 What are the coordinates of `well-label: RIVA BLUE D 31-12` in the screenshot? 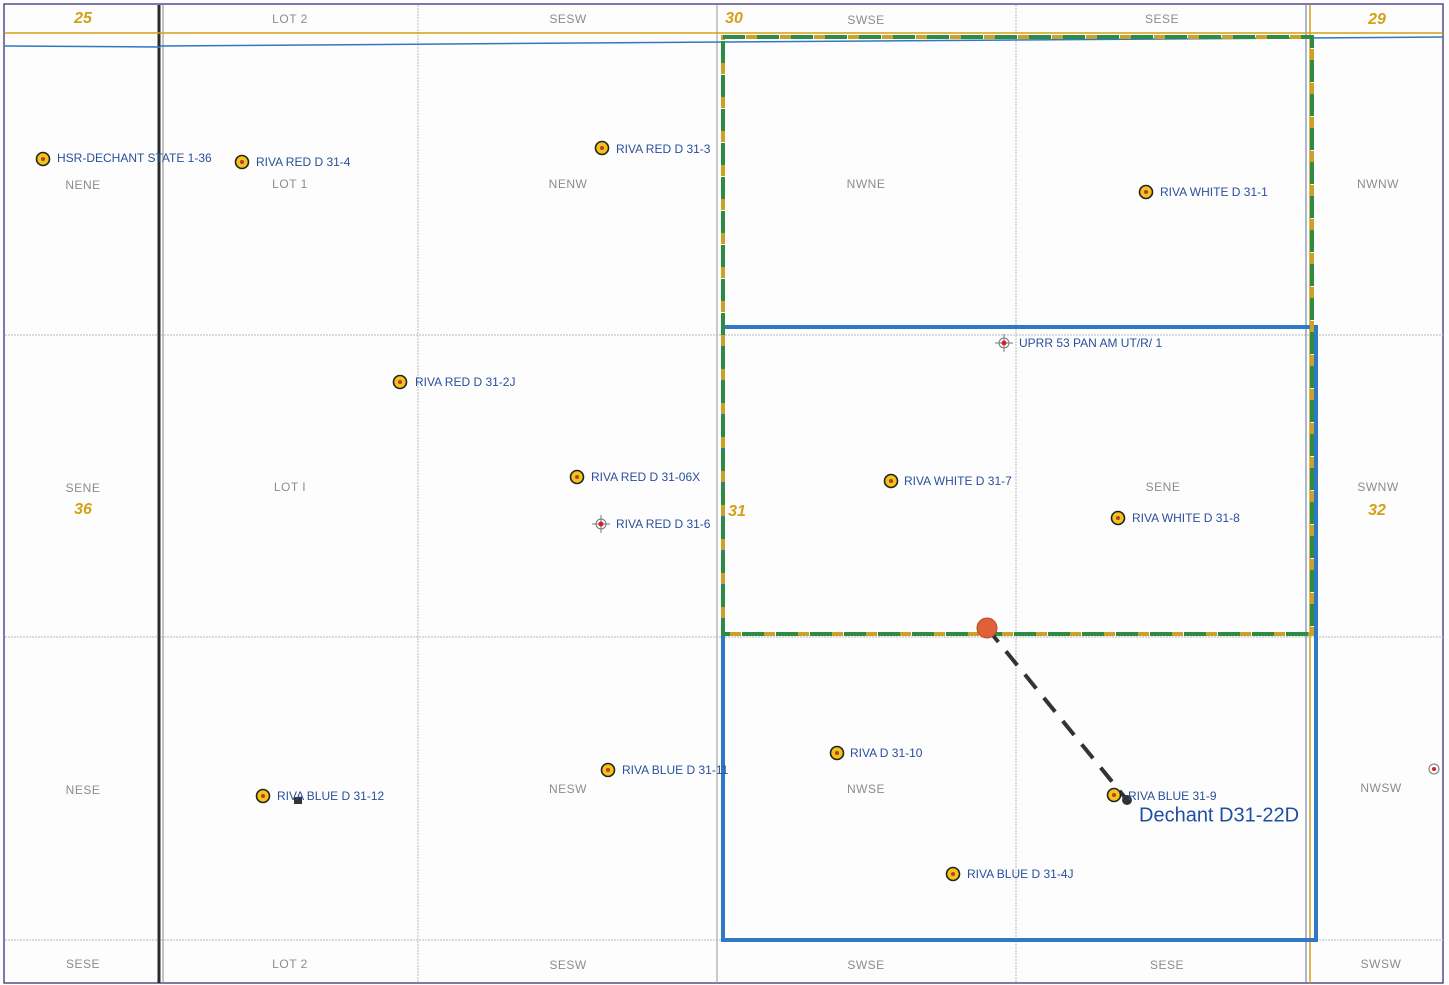 It's located at (331, 796).